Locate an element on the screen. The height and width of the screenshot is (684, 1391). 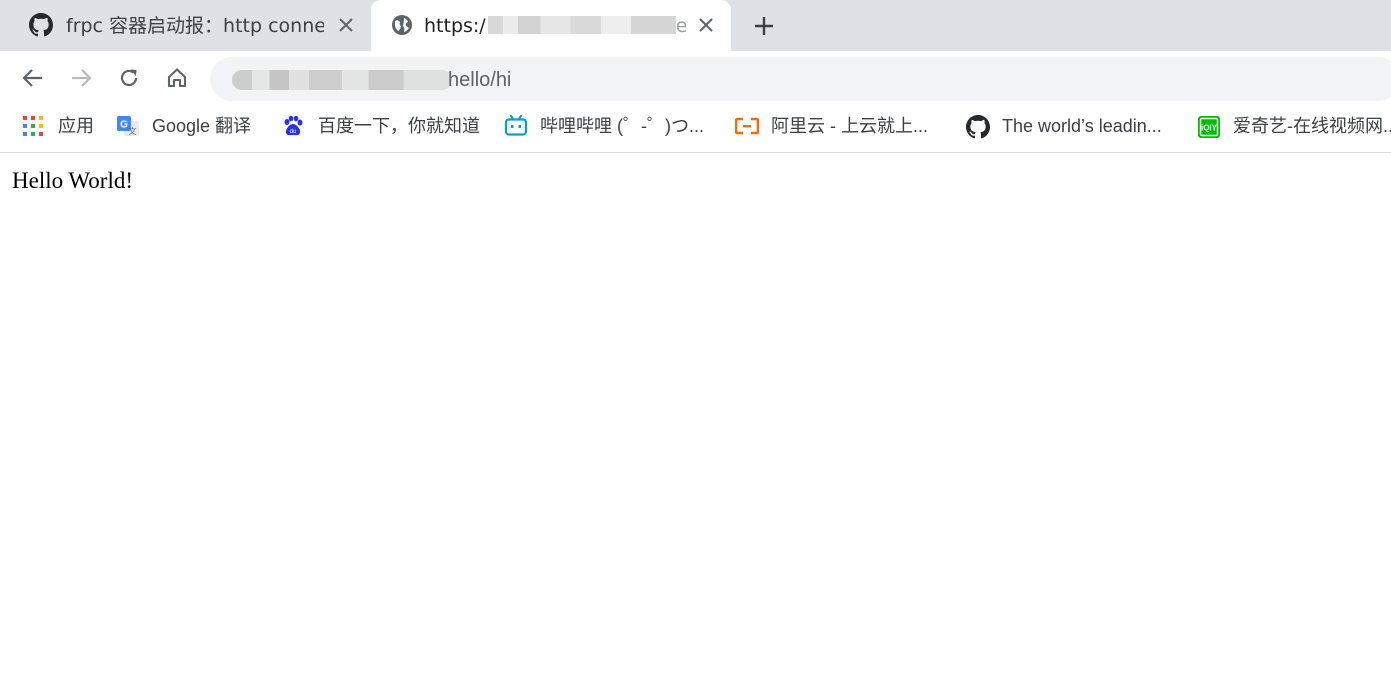
svg-text: iQIY is located at coordinates (1209, 128).